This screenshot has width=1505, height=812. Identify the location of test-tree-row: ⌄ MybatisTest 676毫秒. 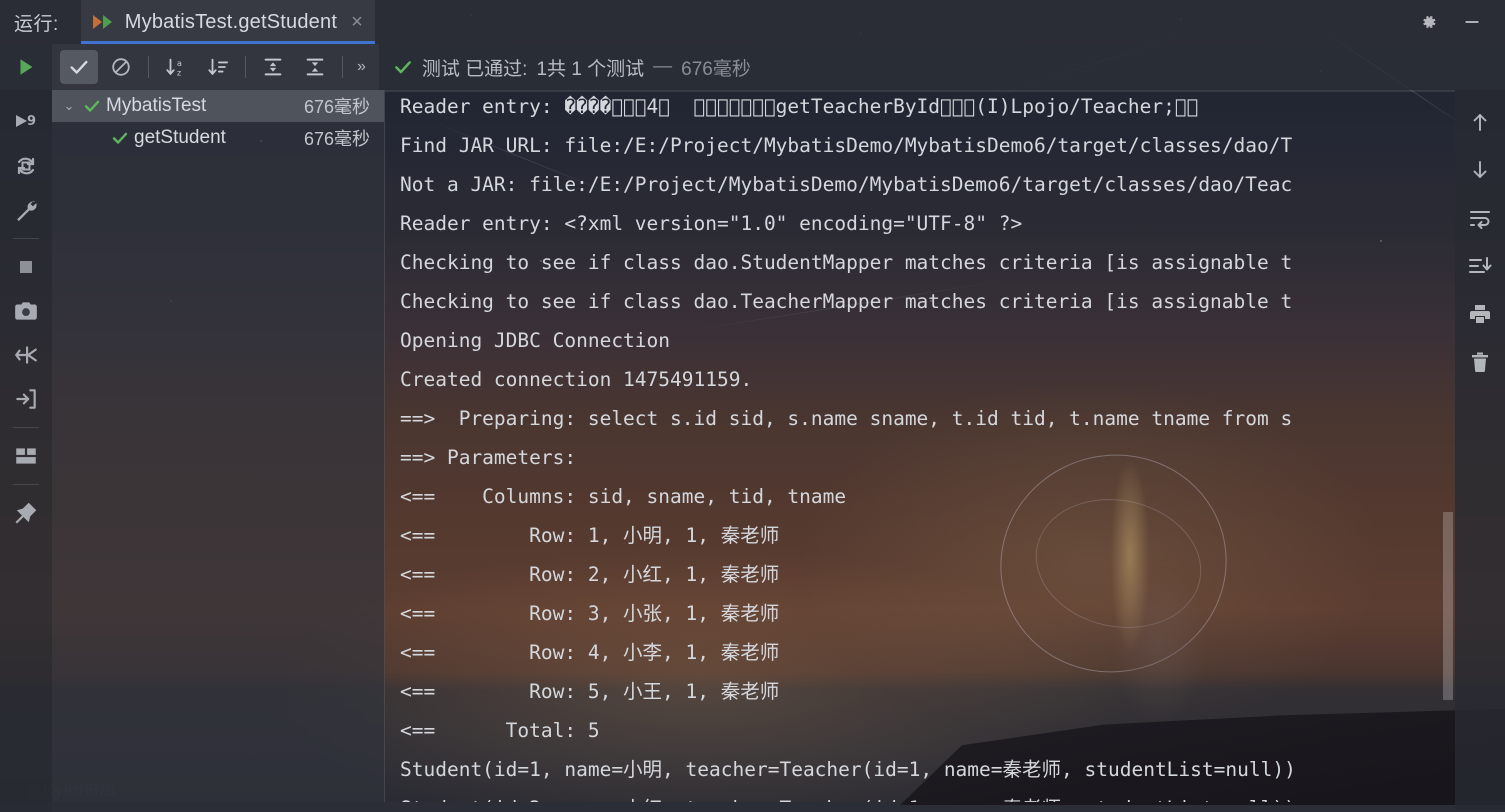
(218, 106).